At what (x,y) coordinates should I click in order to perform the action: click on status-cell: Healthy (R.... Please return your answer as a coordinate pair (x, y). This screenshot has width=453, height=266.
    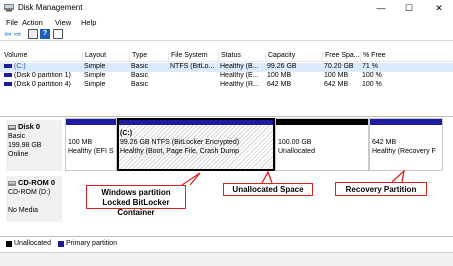
    Looking at the image, I should click on (239, 84).